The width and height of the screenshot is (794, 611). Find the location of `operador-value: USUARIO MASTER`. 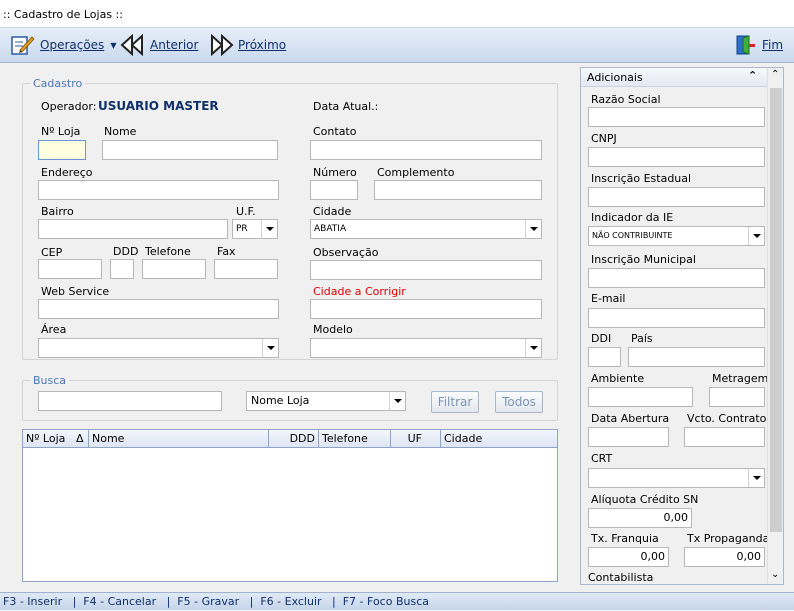

operador-value: USUARIO MASTER is located at coordinates (158, 106).